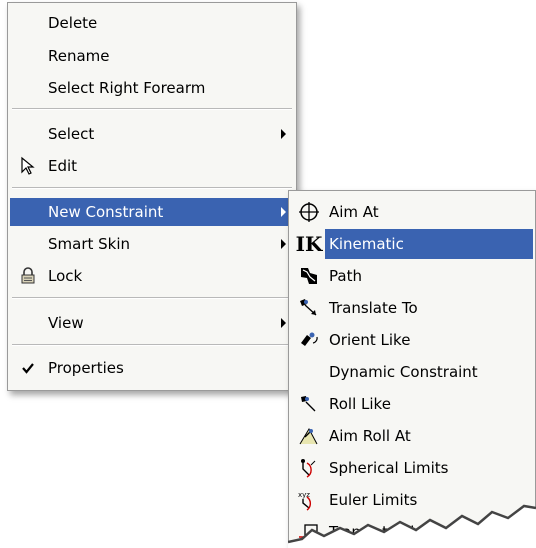 The height and width of the screenshot is (548, 536). I want to click on submenu-item-orient-like: Orient Like, so click(412, 340).